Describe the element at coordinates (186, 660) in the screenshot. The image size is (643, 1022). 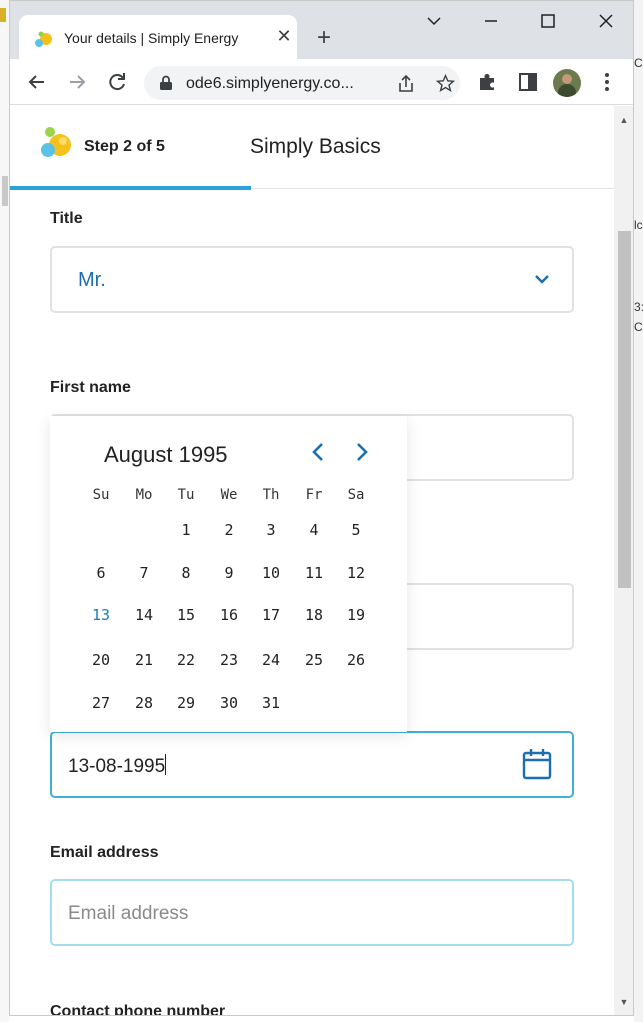
I see `datepicker-day: 22` at that location.